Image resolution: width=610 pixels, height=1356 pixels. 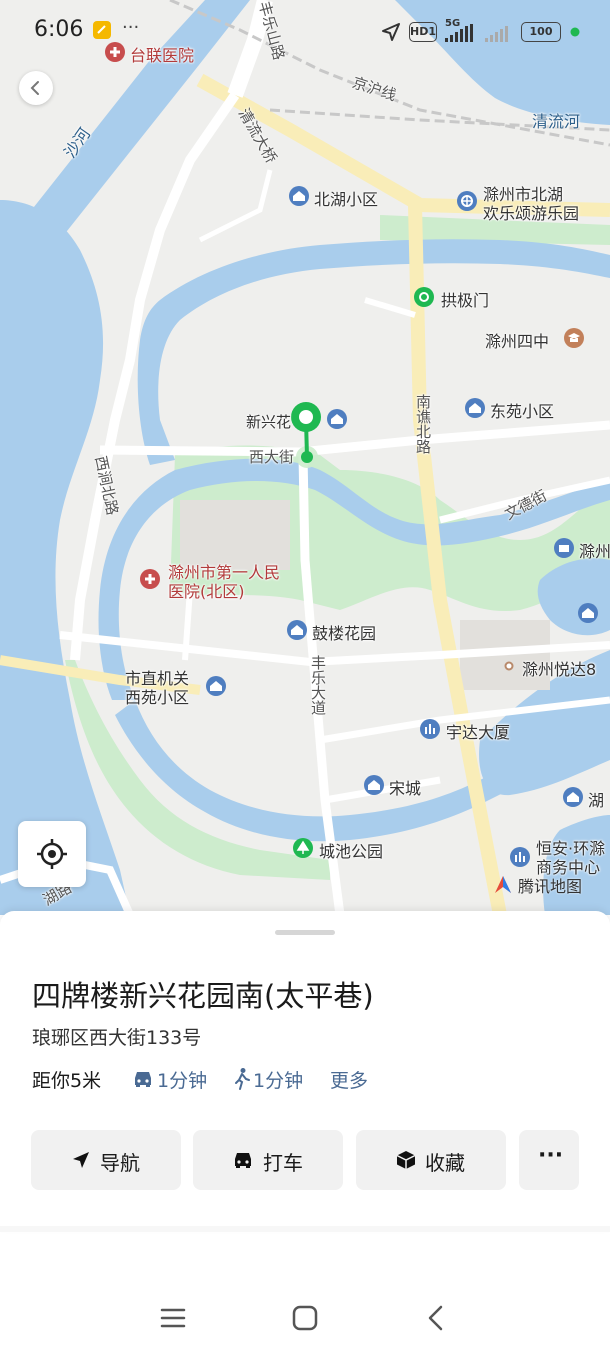 I want to click on landmark-icon, so click(x=424, y=297).